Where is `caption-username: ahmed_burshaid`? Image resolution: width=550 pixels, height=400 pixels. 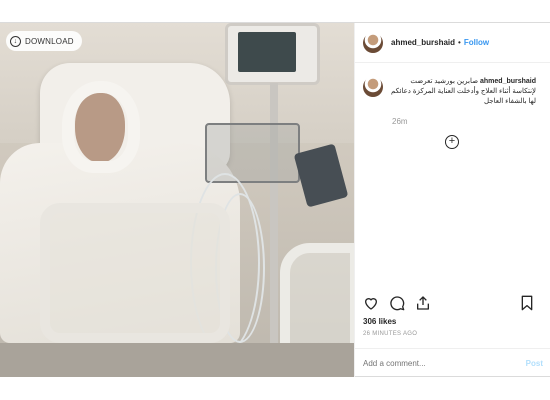 caption-username: ahmed_burshaid is located at coordinates (508, 81).